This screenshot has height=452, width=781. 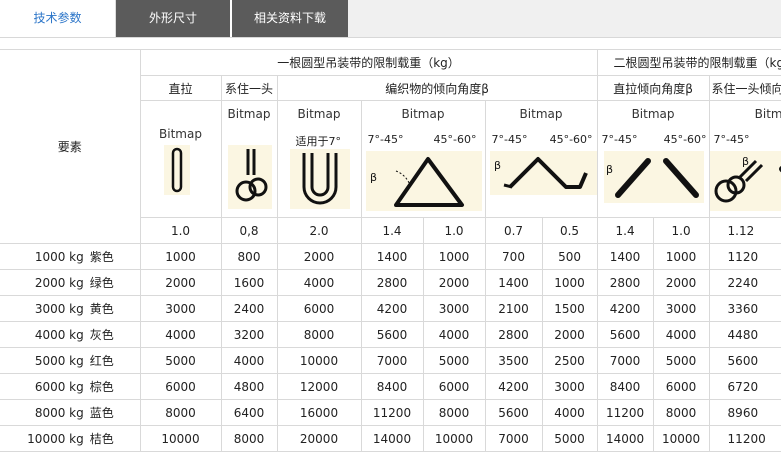 What do you see at coordinates (569, 256) in the screenshot?
I see `value-cell: 500` at bounding box center [569, 256].